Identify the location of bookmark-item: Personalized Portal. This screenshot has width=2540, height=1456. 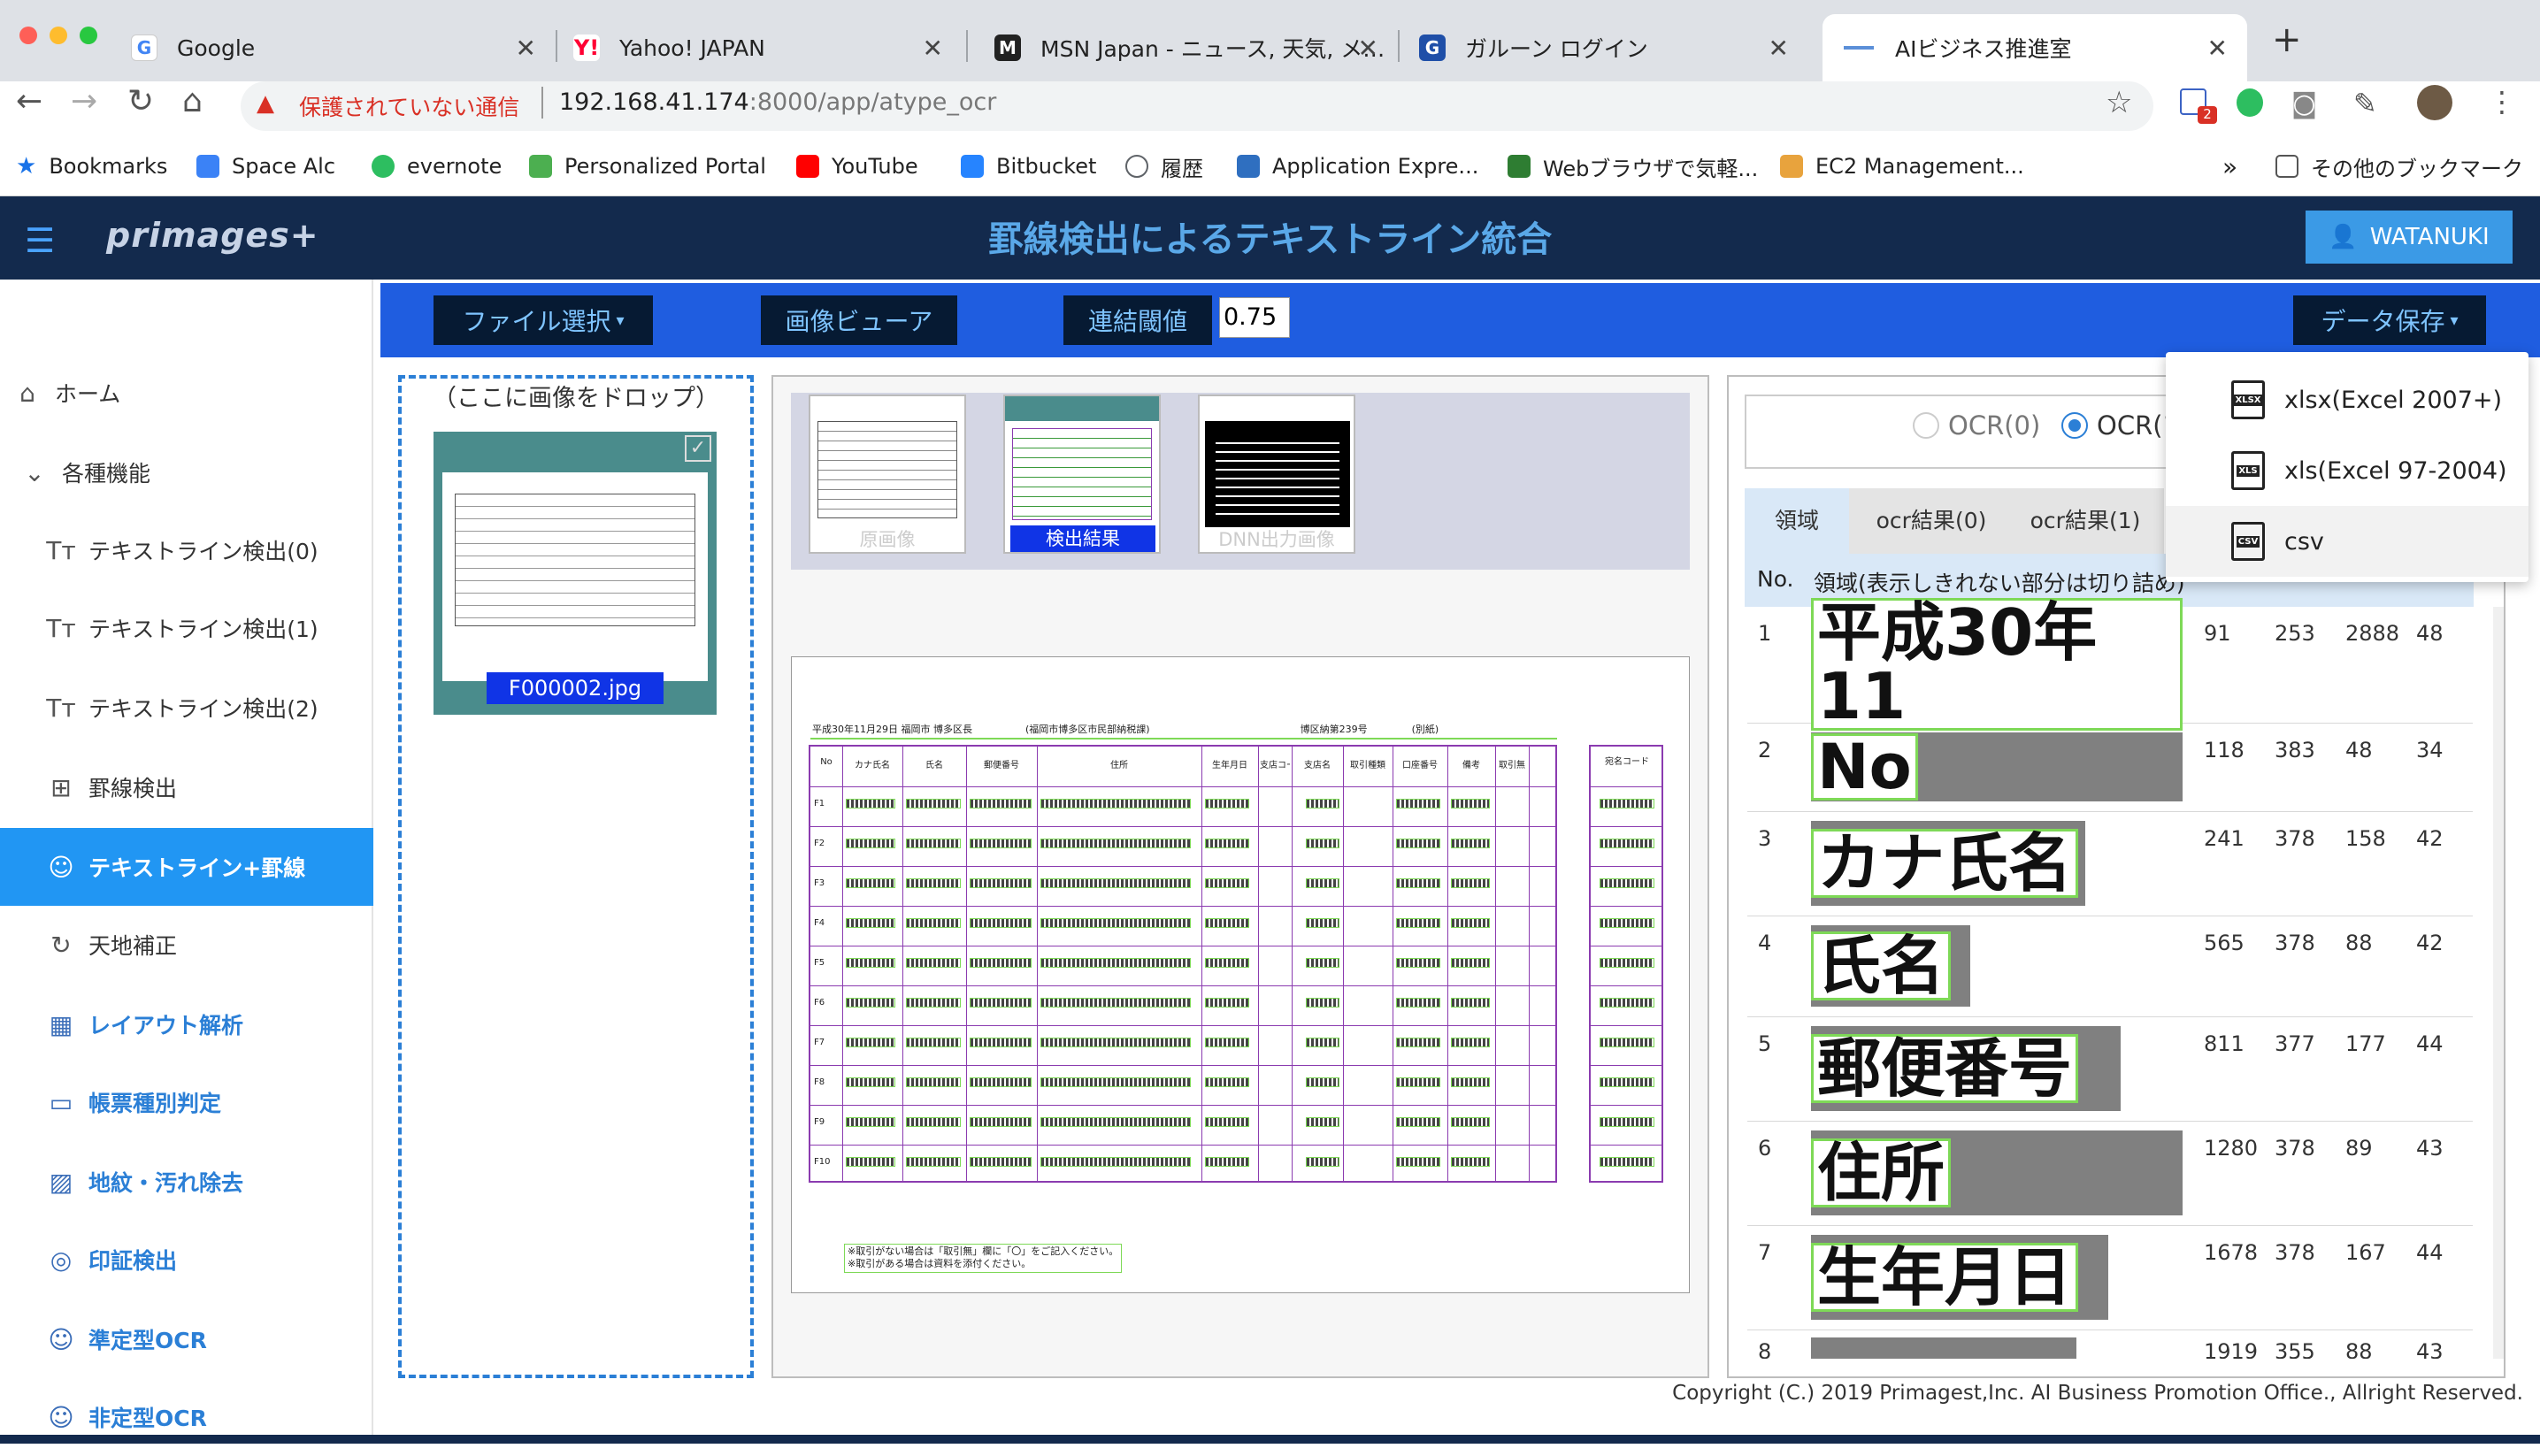
(647, 166).